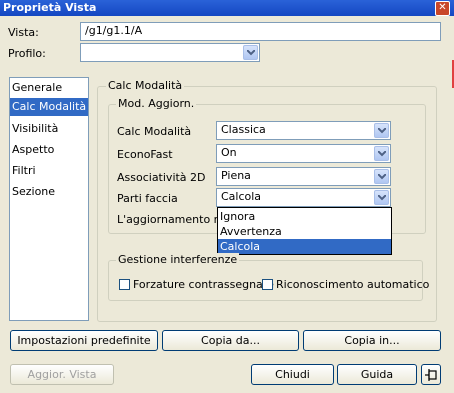  I want to click on sidebar-item-visibilita: Visibilità, so click(49, 129).